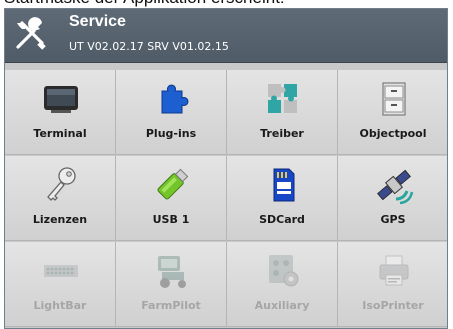  I want to click on tile-lizenzen: Lizenzen, so click(60, 198).